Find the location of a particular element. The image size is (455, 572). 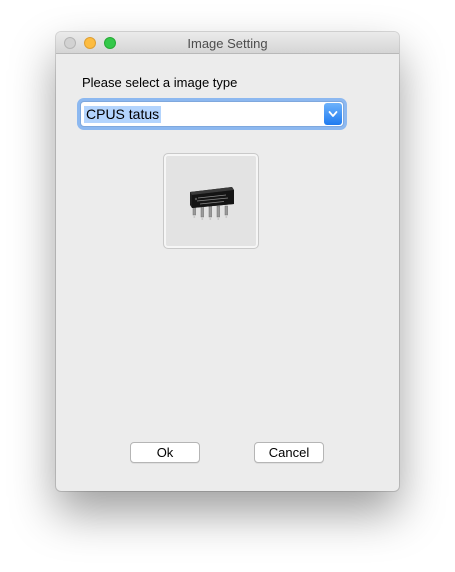

chevron-down-icon is located at coordinates (333, 114).